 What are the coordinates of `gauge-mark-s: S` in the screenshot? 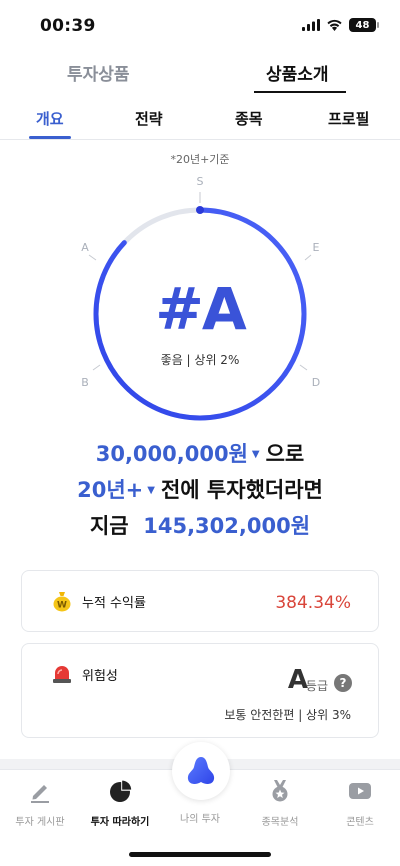 It's located at (200, 181).